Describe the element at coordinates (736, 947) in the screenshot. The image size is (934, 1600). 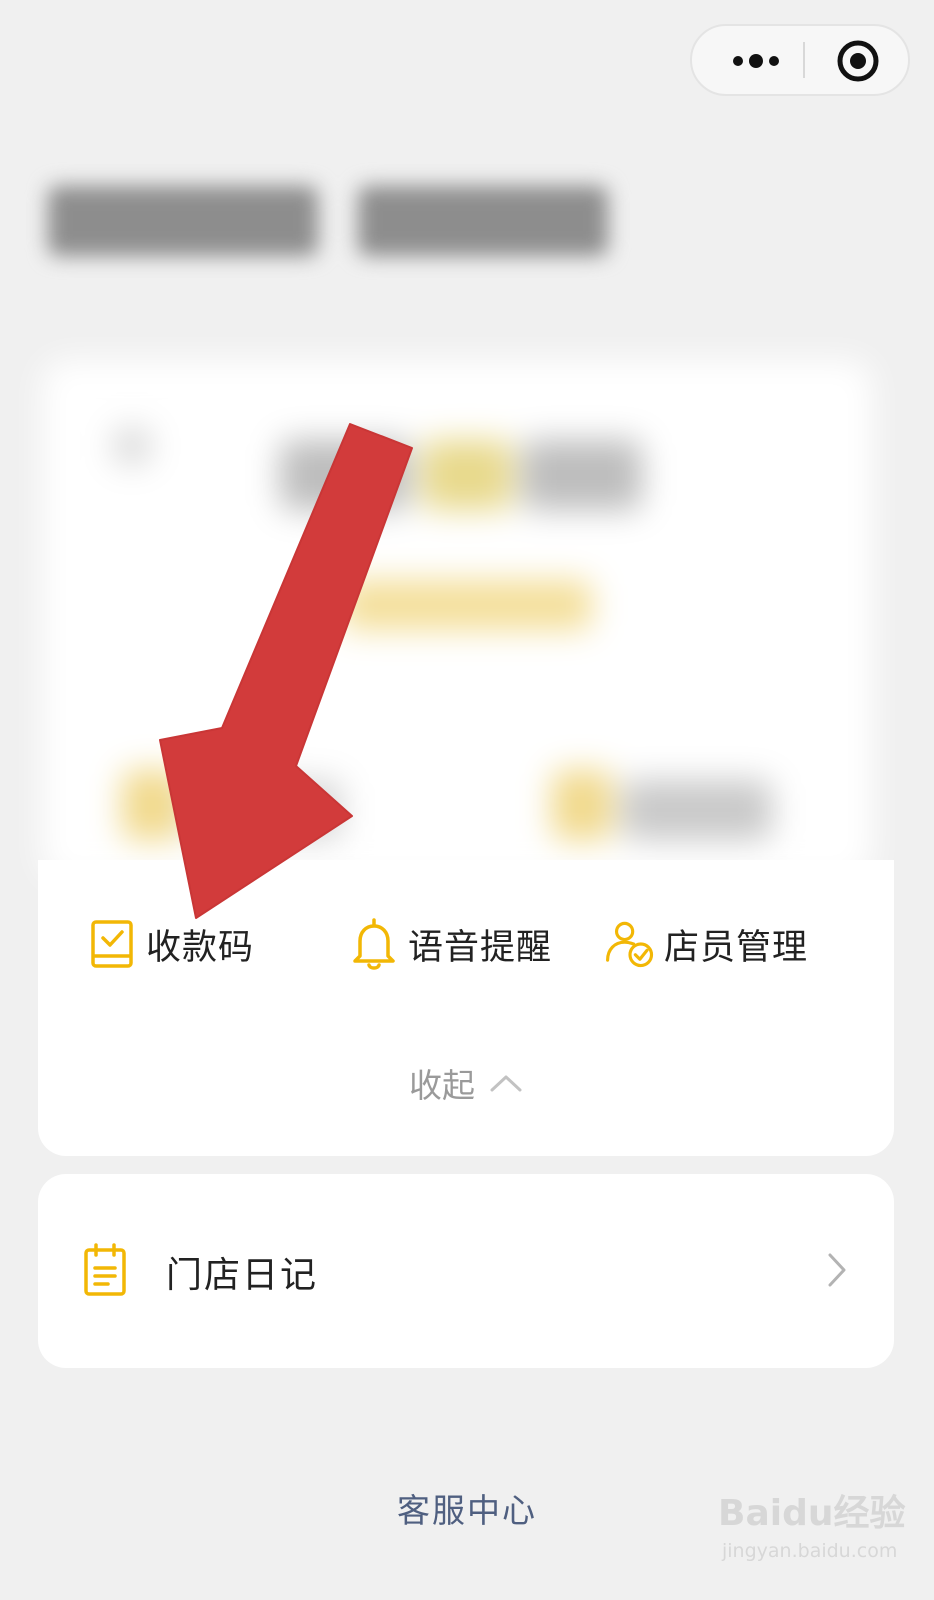
I see `staff-management-label: 店员管理` at that location.